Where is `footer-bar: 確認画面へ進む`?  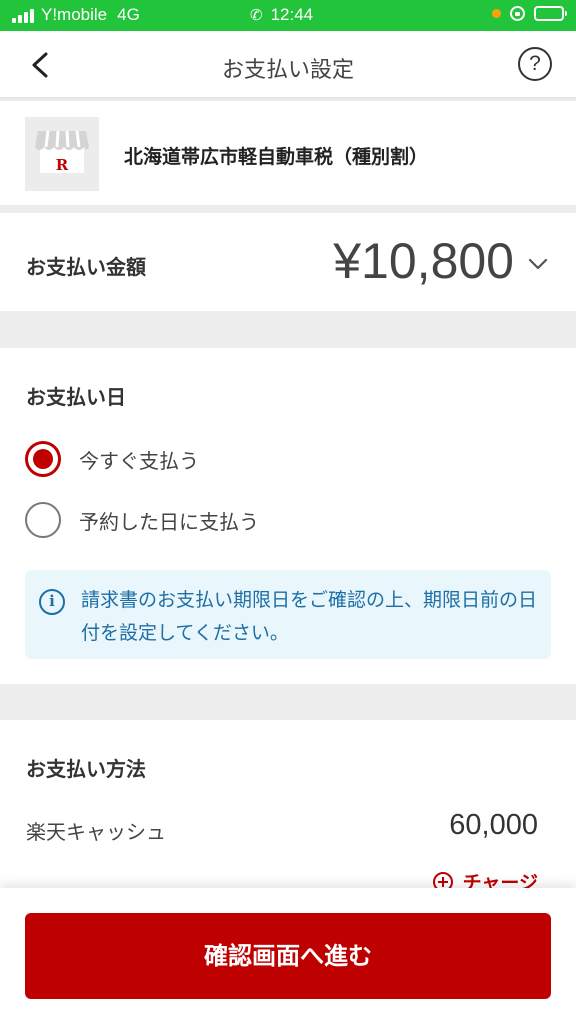 footer-bar: 確認画面へ進む is located at coordinates (288, 956).